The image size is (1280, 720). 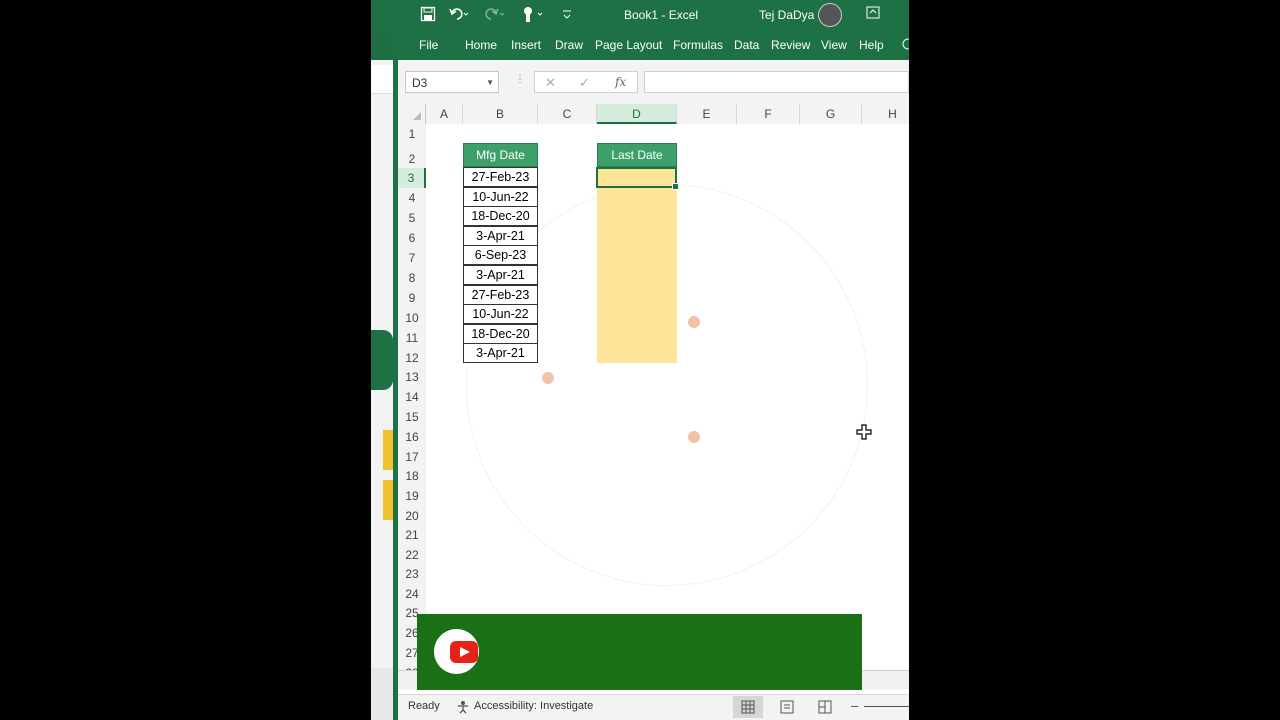 What do you see at coordinates (428, 16) in the screenshot?
I see `save-icon` at bounding box center [428, 16].